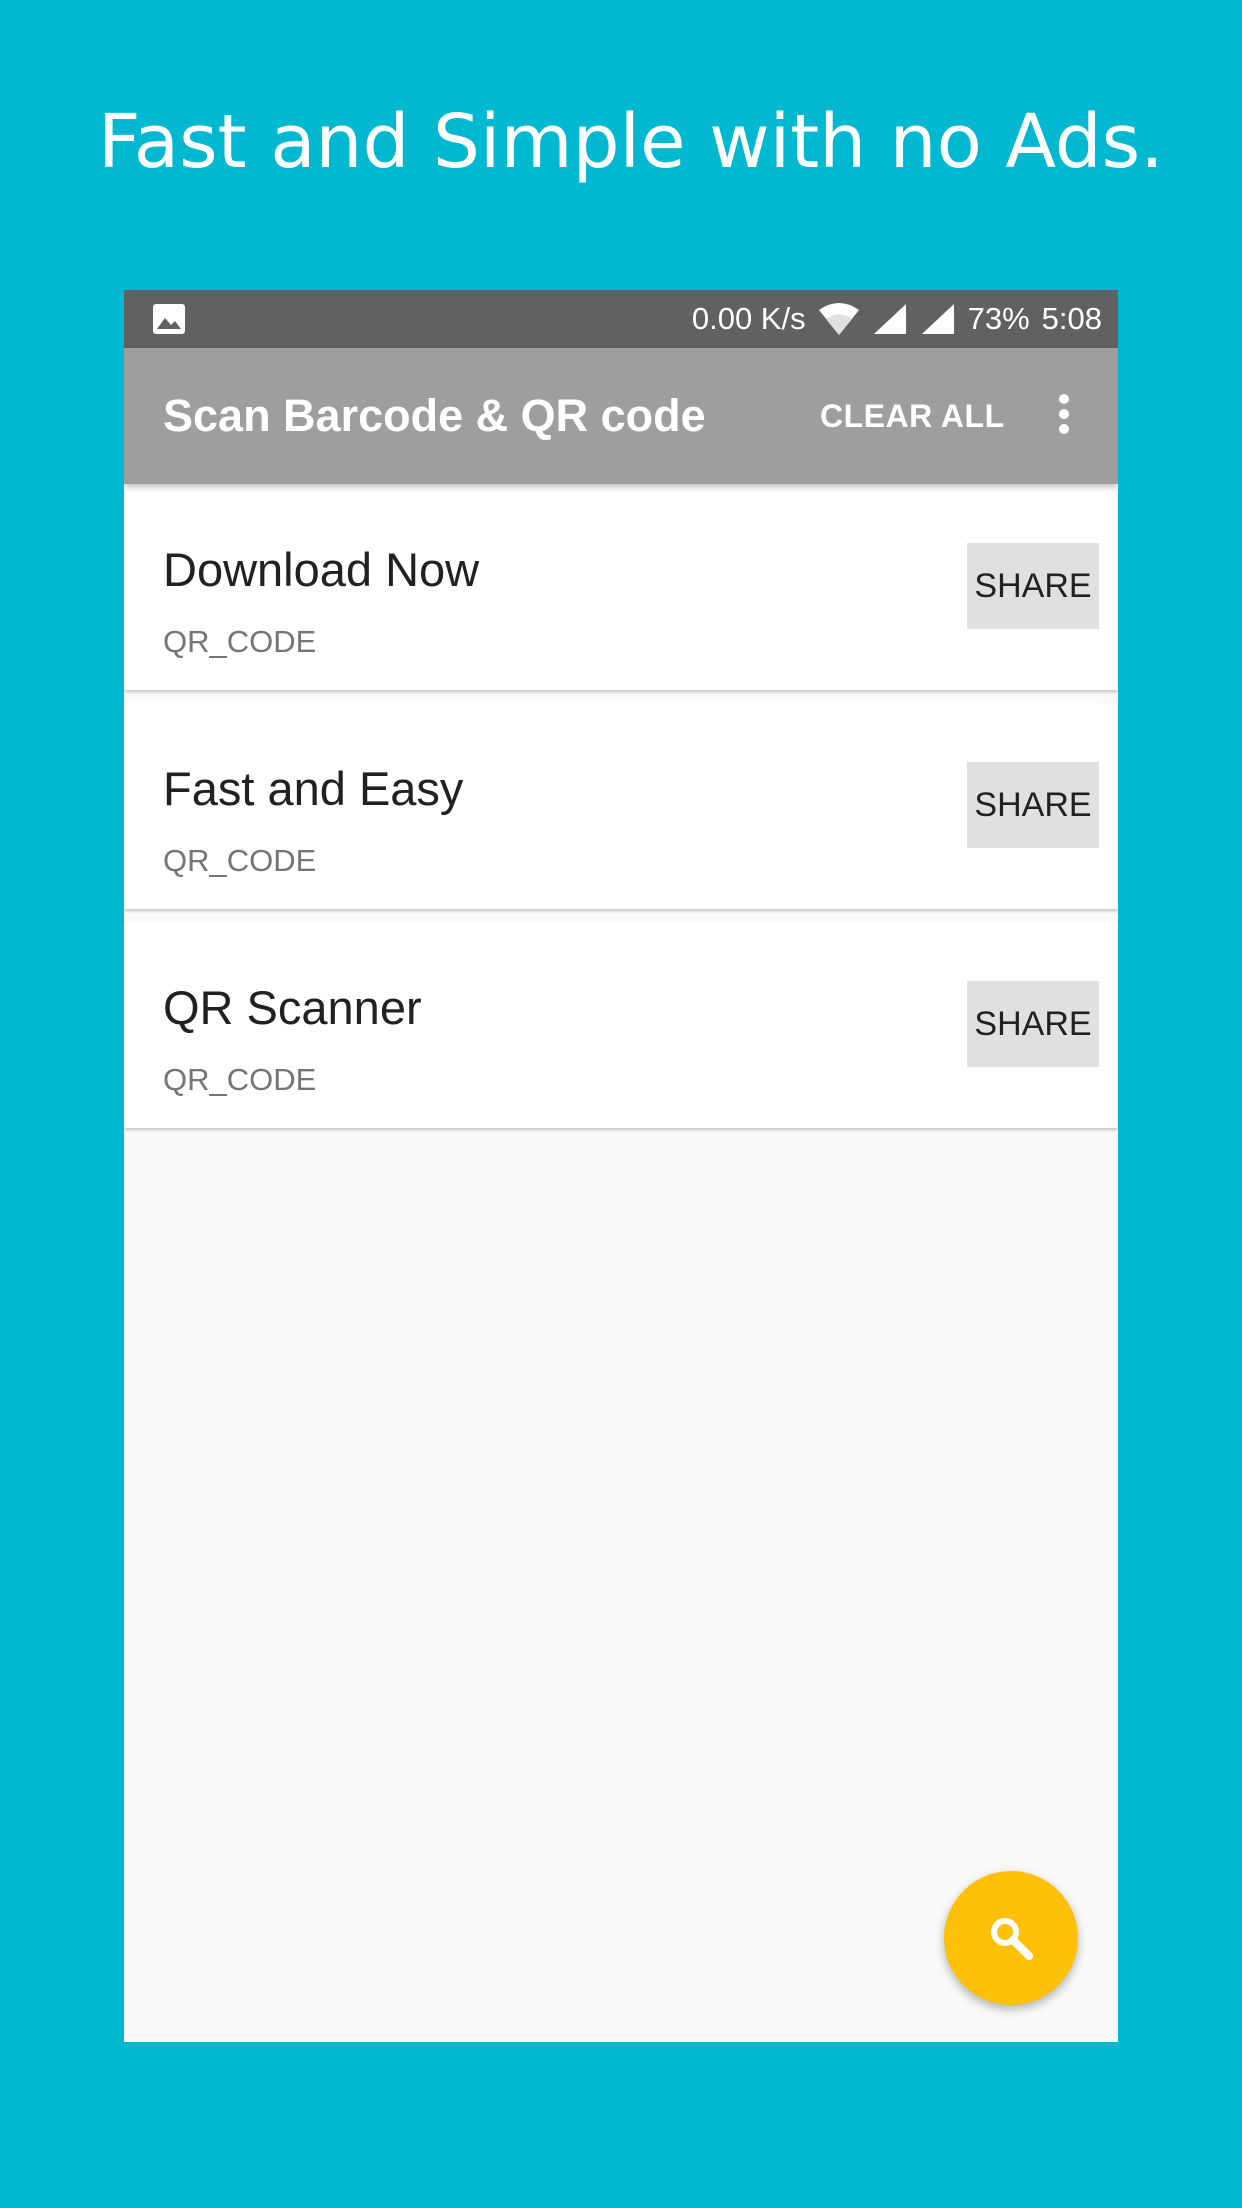 Image resolution: width=1242 pixels, height=2208 pixels. I want to click on list-item: Fast and Easy QR_CODE SHARE, so click(621, 806).